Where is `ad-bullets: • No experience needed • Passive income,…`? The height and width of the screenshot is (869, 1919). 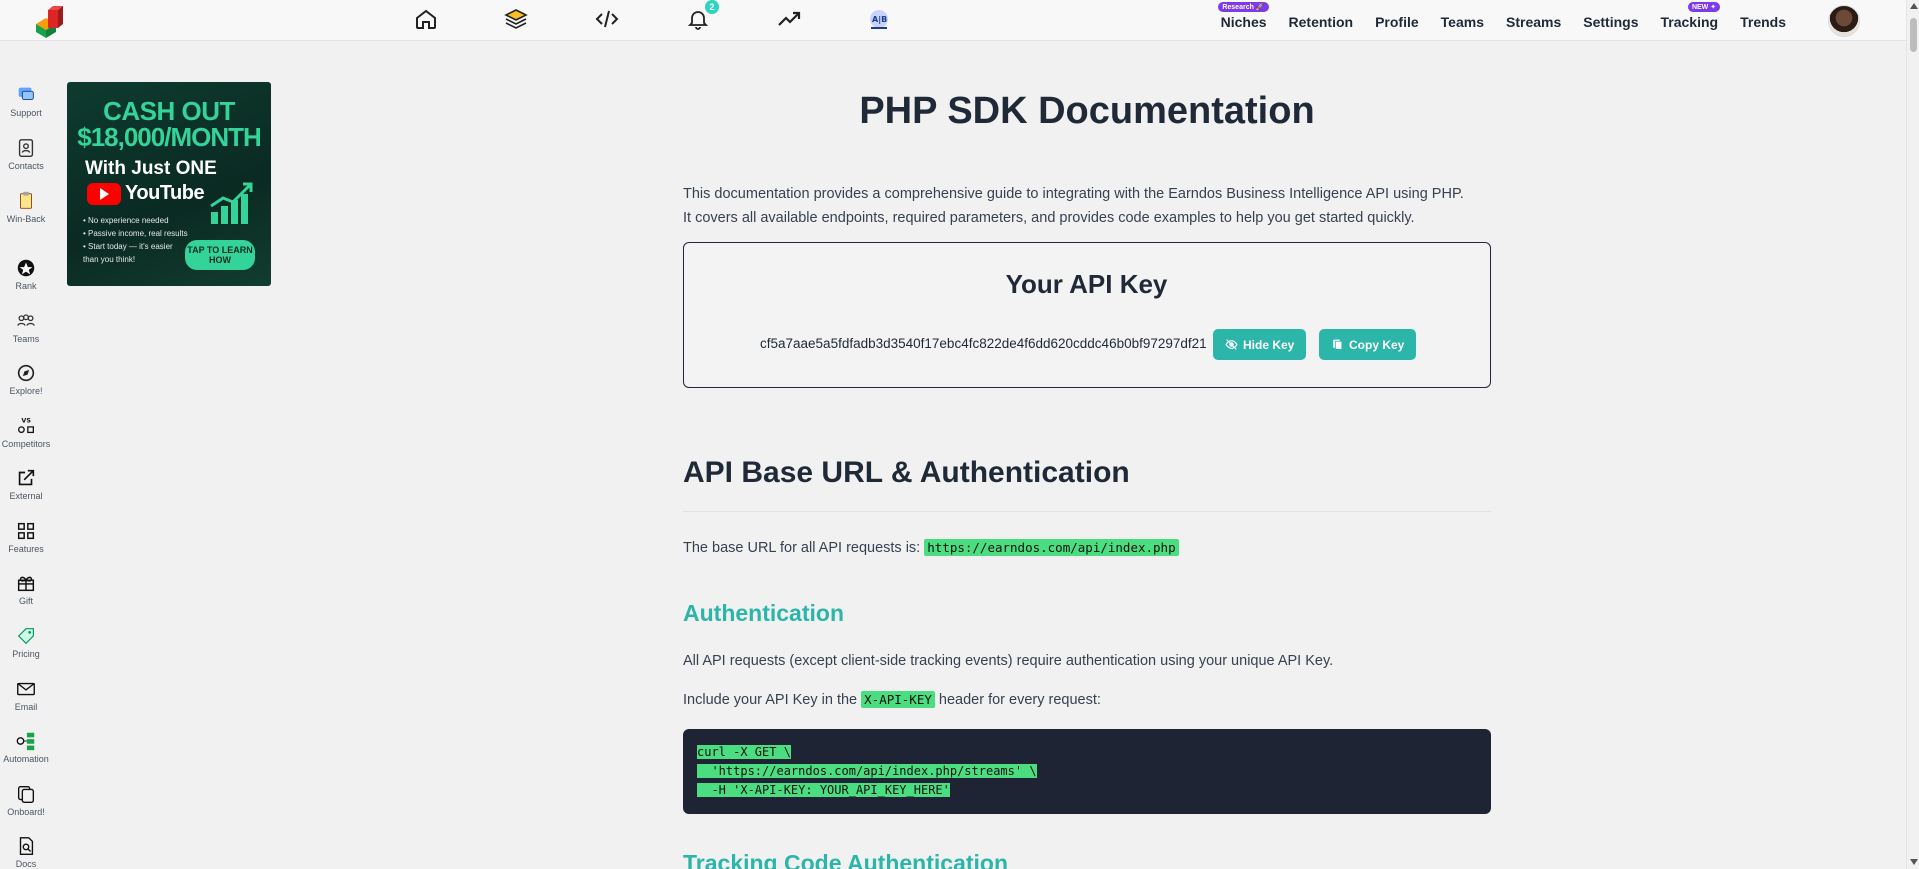 ad-bullets: • No experience needed • Passive income,… is located at coordinates (135, 240).